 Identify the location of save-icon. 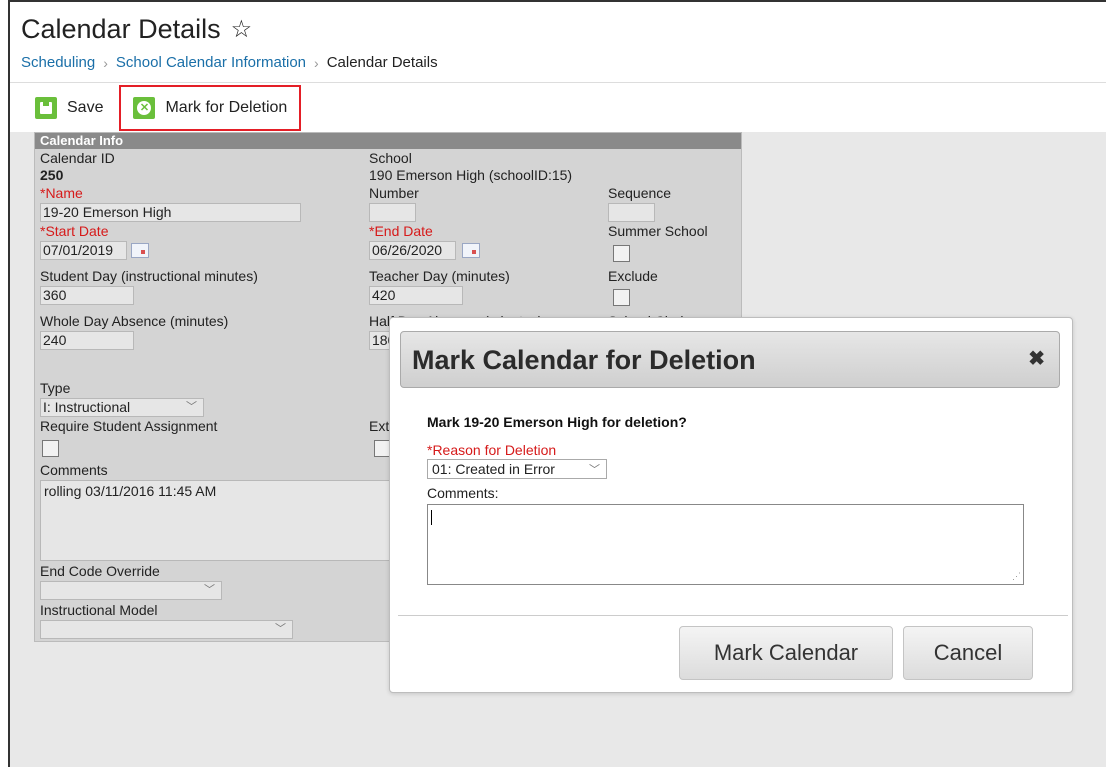
(46, 108).